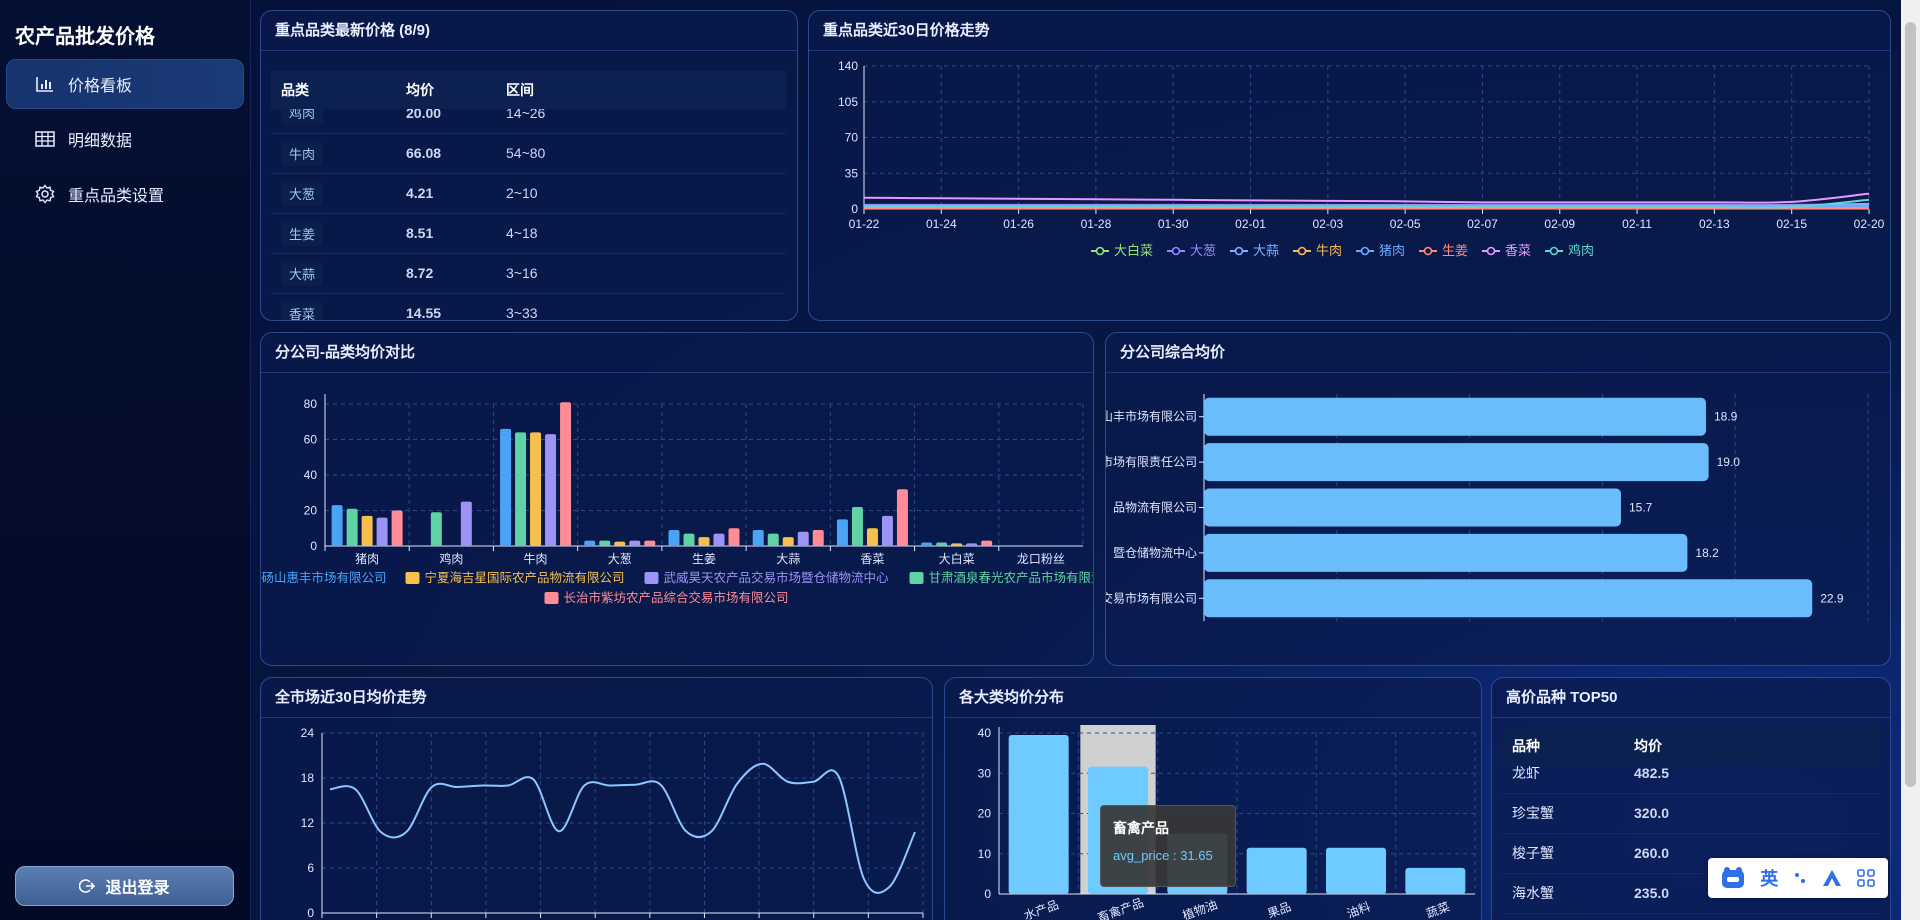  What do you see at coordinates (1832, 878) in the screenshot?
I see `brand-icon` at bounding box center [1832, 878].